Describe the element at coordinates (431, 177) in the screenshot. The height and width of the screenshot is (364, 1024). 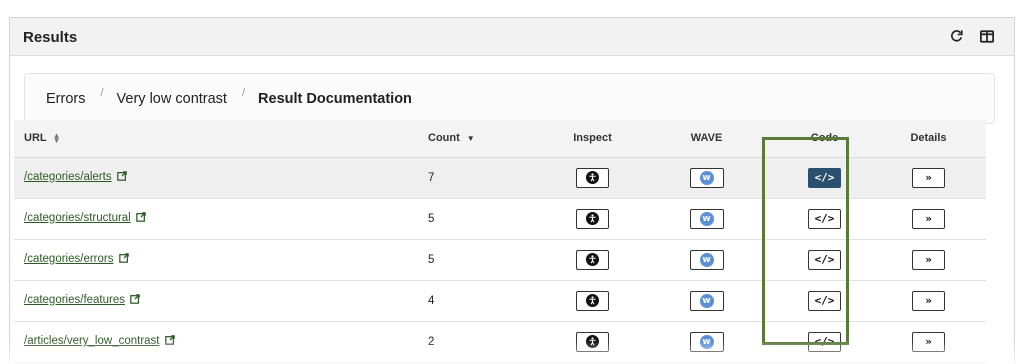
I see `count-value: 7` at that location.